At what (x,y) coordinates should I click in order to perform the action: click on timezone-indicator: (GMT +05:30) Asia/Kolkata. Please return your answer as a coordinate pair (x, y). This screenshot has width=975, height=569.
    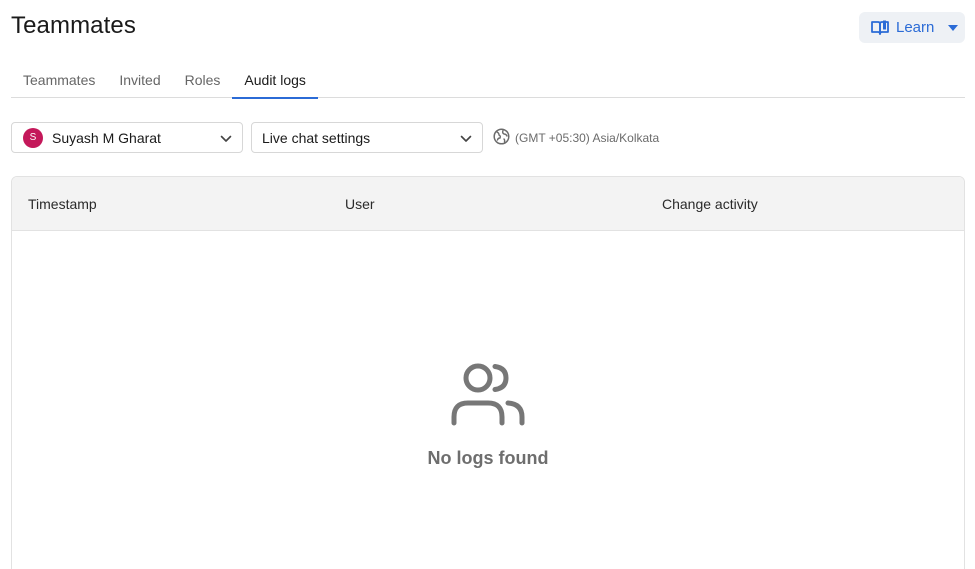
    Looking at the image, I should click on (576, 137).